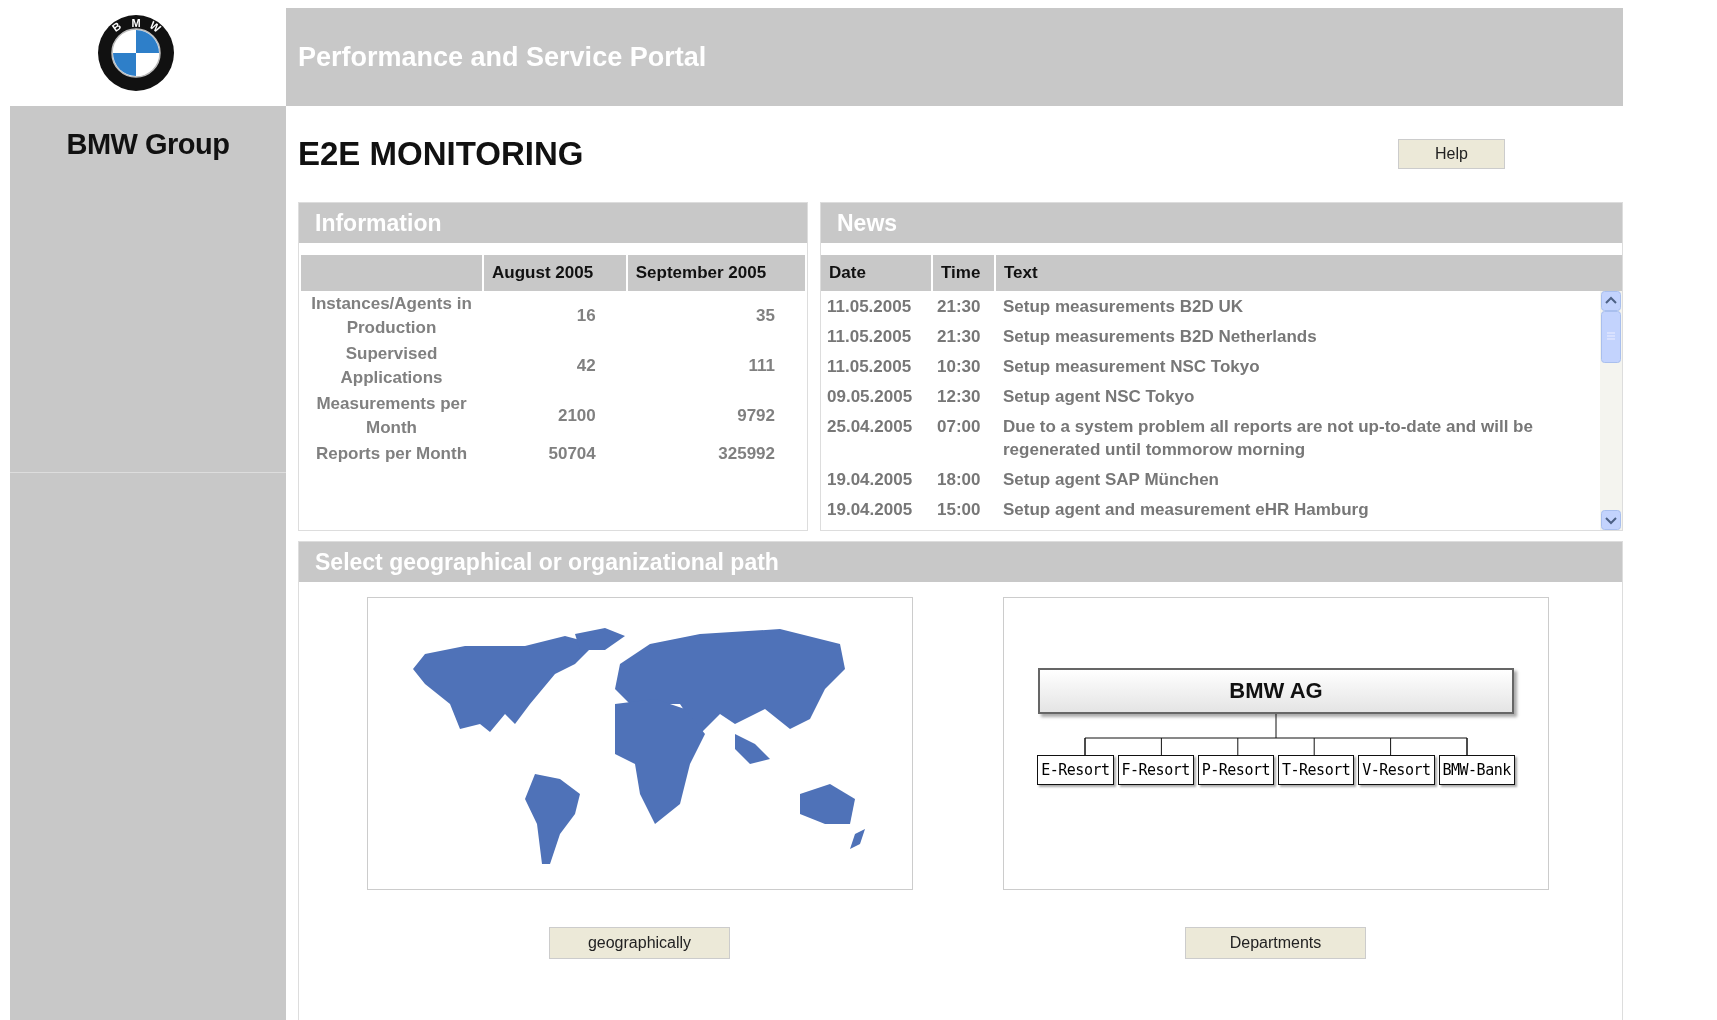 The height and width of the screenshot is (1020, 1717). What do you see at coordinates (1611, 301) in the screenshot?
I see `scroll-up-button` at bounding box center [1611, 301].